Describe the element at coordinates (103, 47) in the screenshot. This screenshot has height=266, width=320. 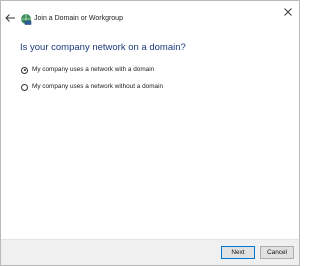
I see `page-heading: Is your company network on a domain?` at that location.